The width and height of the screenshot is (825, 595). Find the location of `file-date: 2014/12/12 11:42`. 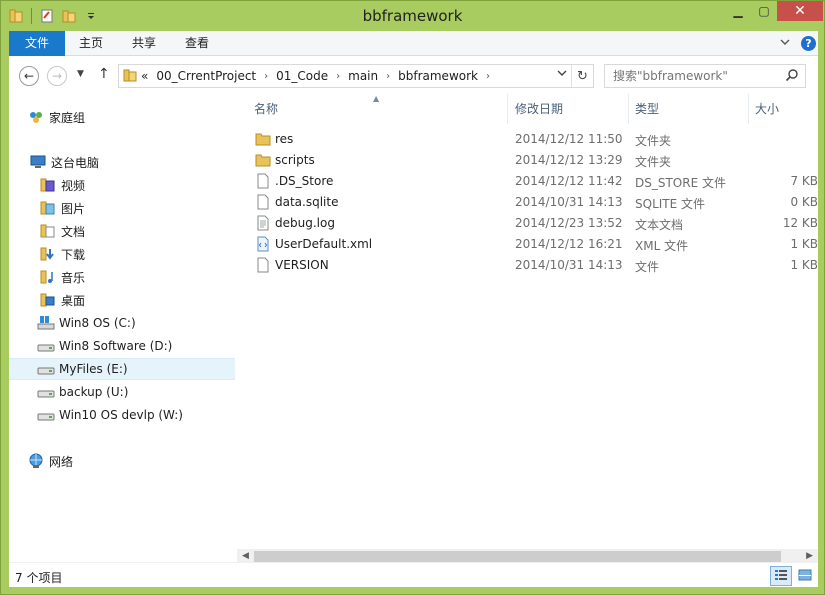

file-date: 2014/12/12 11:42 is located at coordinates (569, 181).